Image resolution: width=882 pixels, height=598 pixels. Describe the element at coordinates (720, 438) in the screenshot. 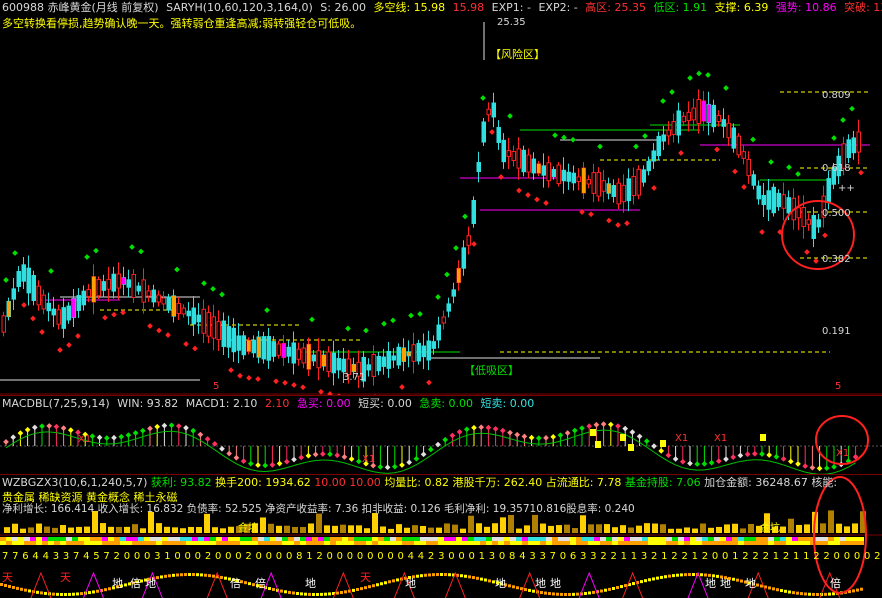

I see `x1-mark: X1` at that location.